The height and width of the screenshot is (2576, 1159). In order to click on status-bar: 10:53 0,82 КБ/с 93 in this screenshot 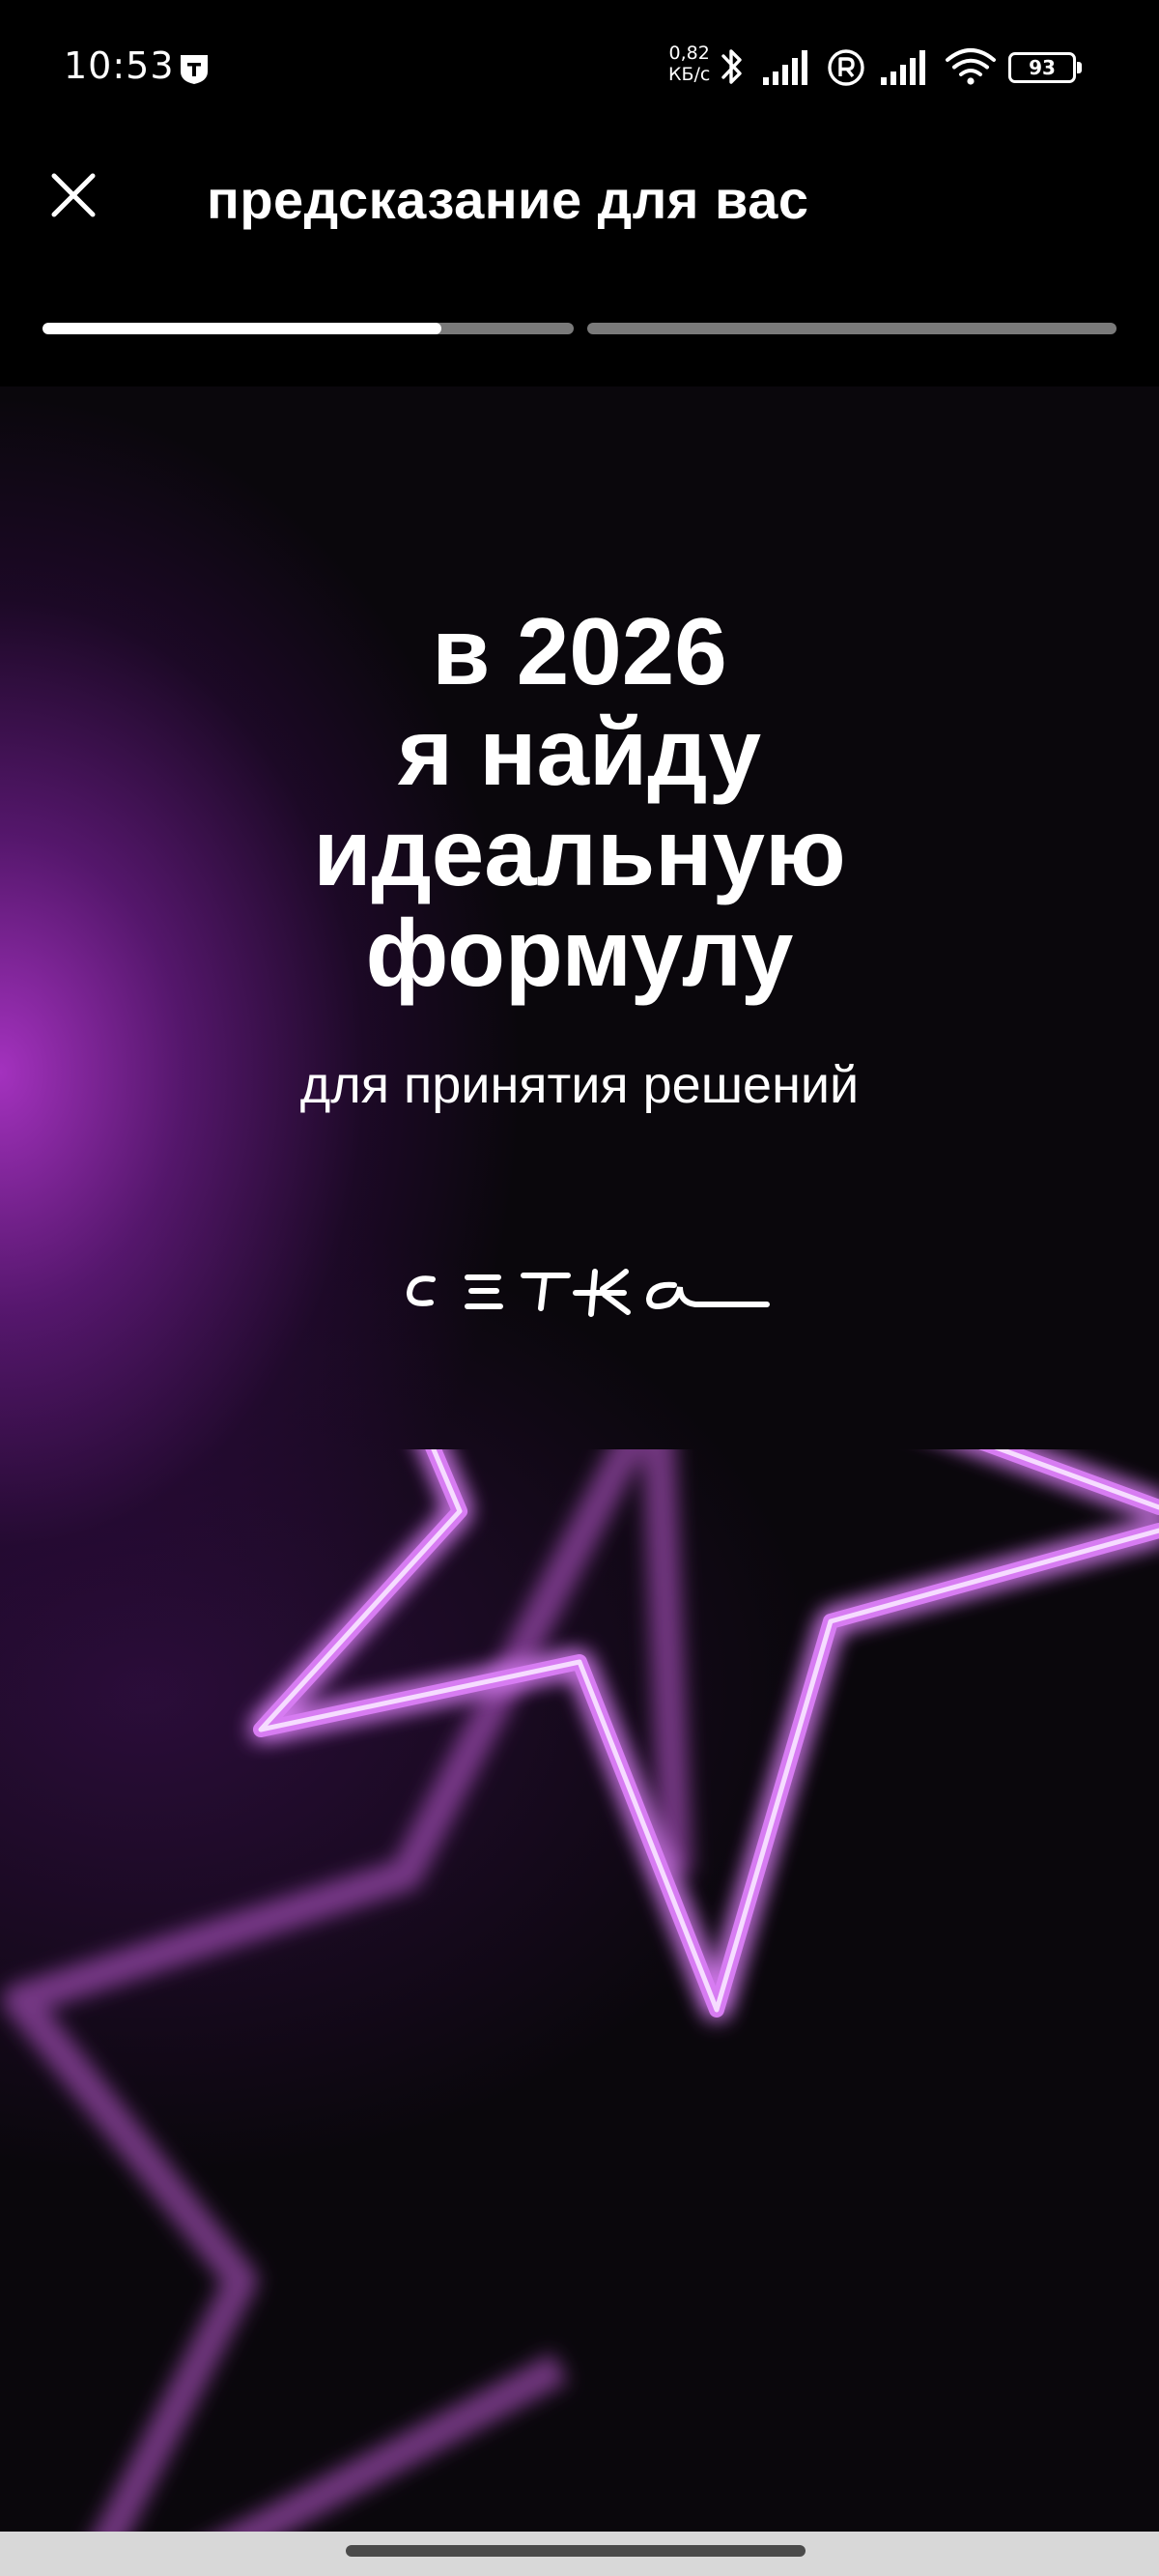, I will do `click(579, 68)`.